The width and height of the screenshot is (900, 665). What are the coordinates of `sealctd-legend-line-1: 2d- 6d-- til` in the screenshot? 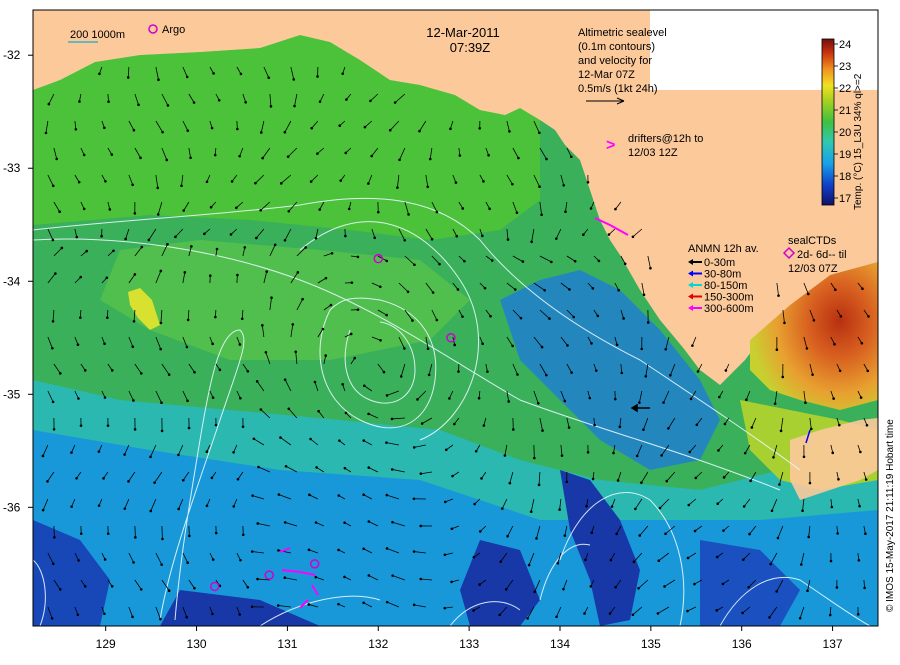 It's located at (822, 255).